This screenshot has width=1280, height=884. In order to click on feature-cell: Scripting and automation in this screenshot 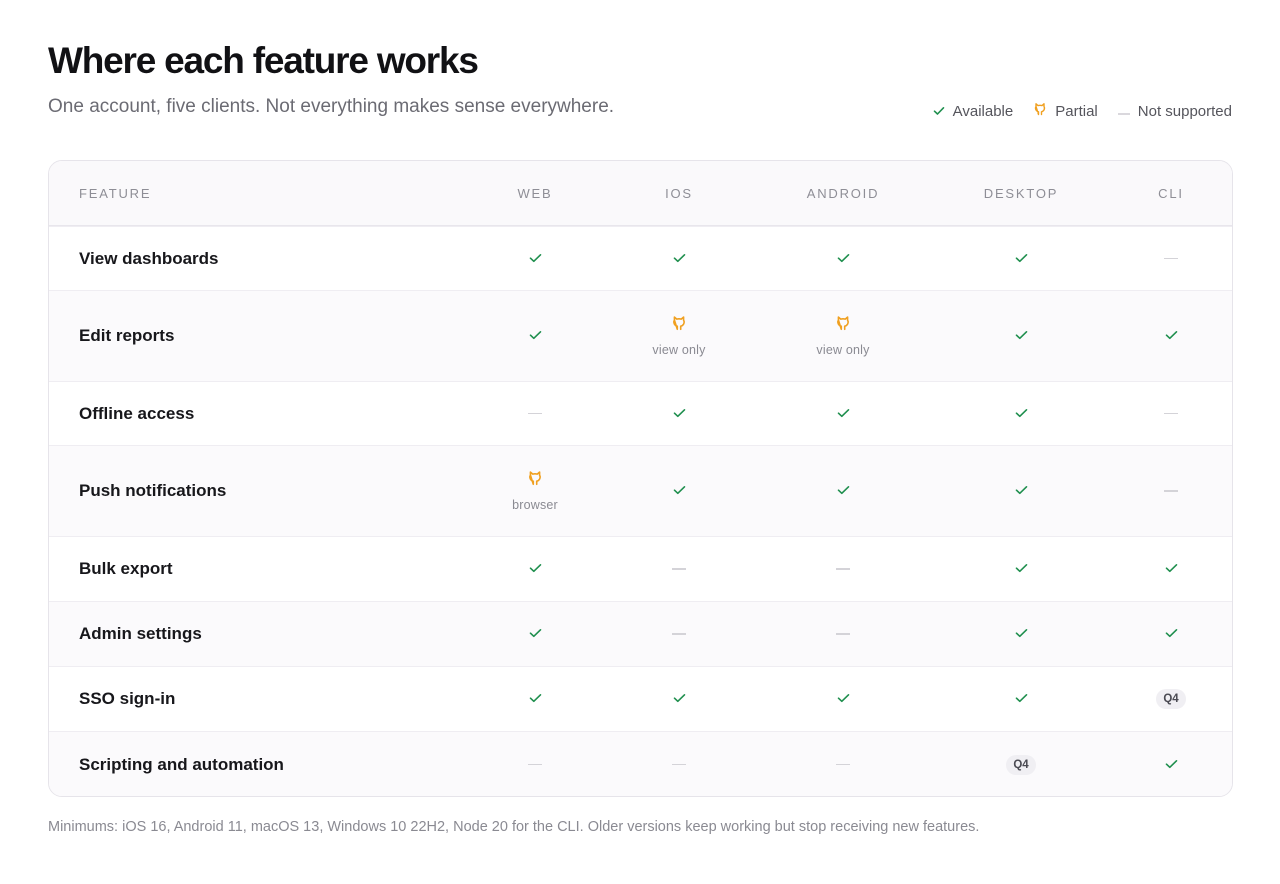, I will do `click(181, 764)`.